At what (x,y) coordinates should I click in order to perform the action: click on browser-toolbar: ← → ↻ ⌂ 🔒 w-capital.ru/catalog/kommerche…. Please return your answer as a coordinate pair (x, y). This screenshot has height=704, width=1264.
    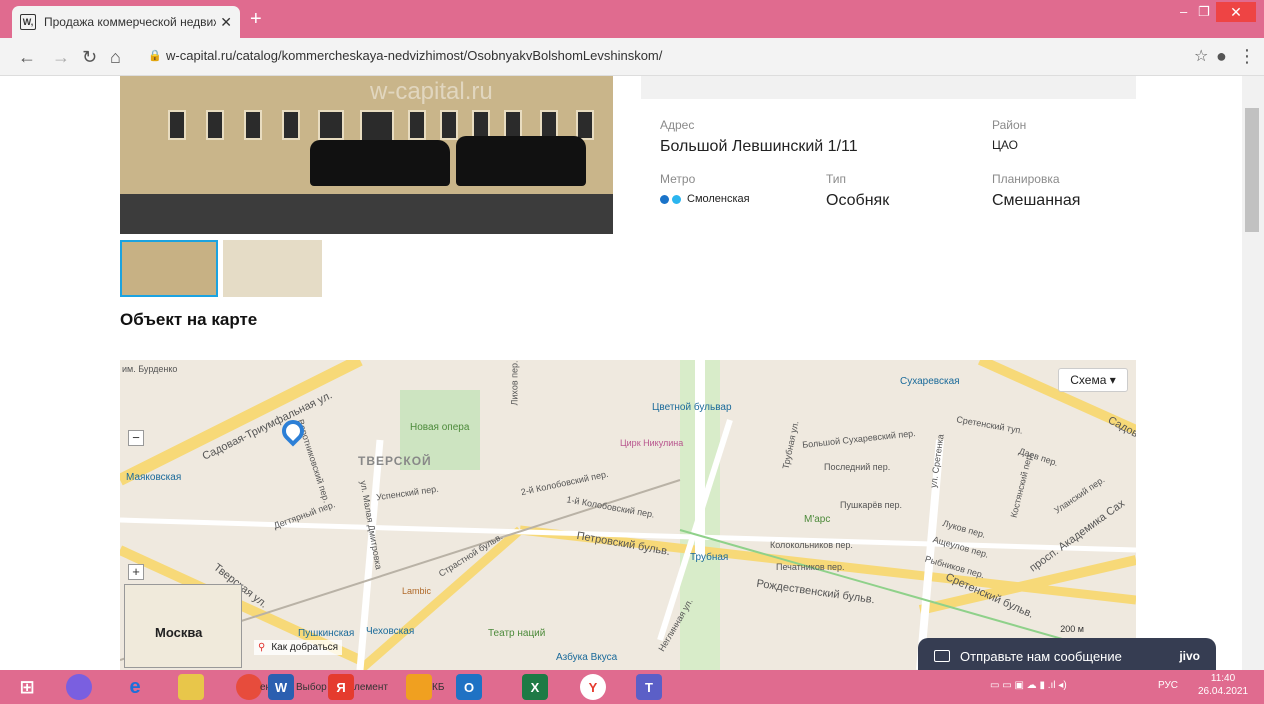
    Looking at the image, I should click on (632, 57).